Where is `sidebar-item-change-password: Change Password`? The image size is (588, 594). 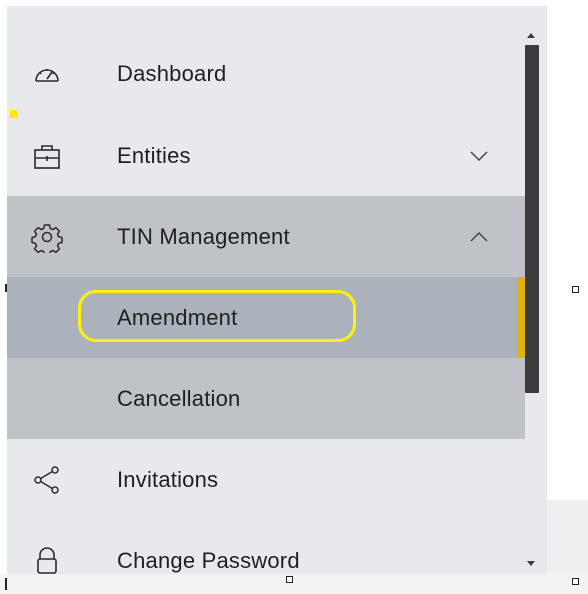 sidebar-item-change-password: Change Password is located at coordinates (266, 547).